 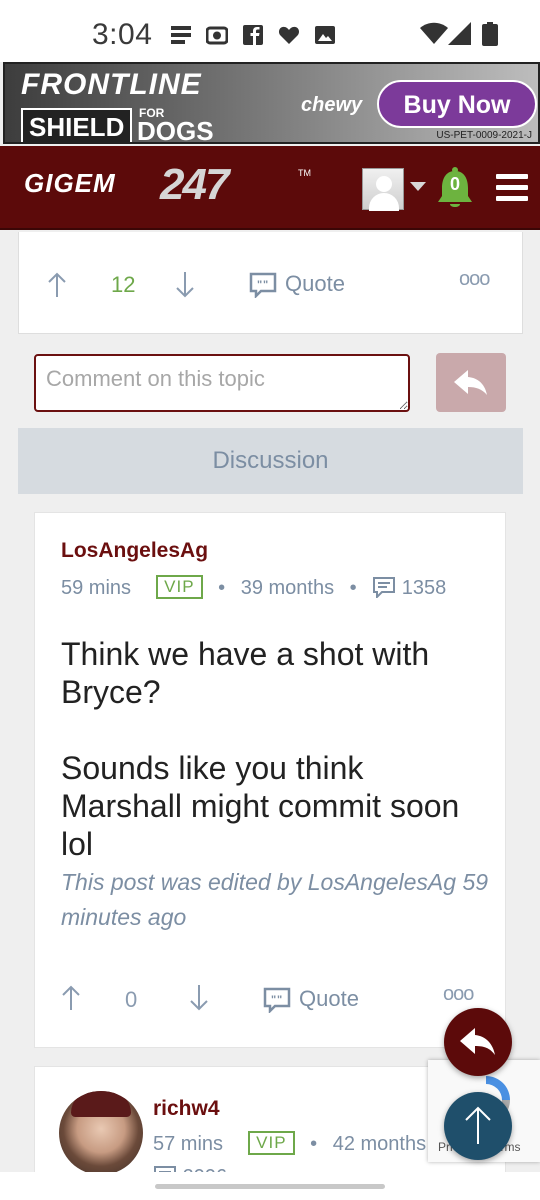 I want to click on user-avatar-button, so click(x=383, y=189).